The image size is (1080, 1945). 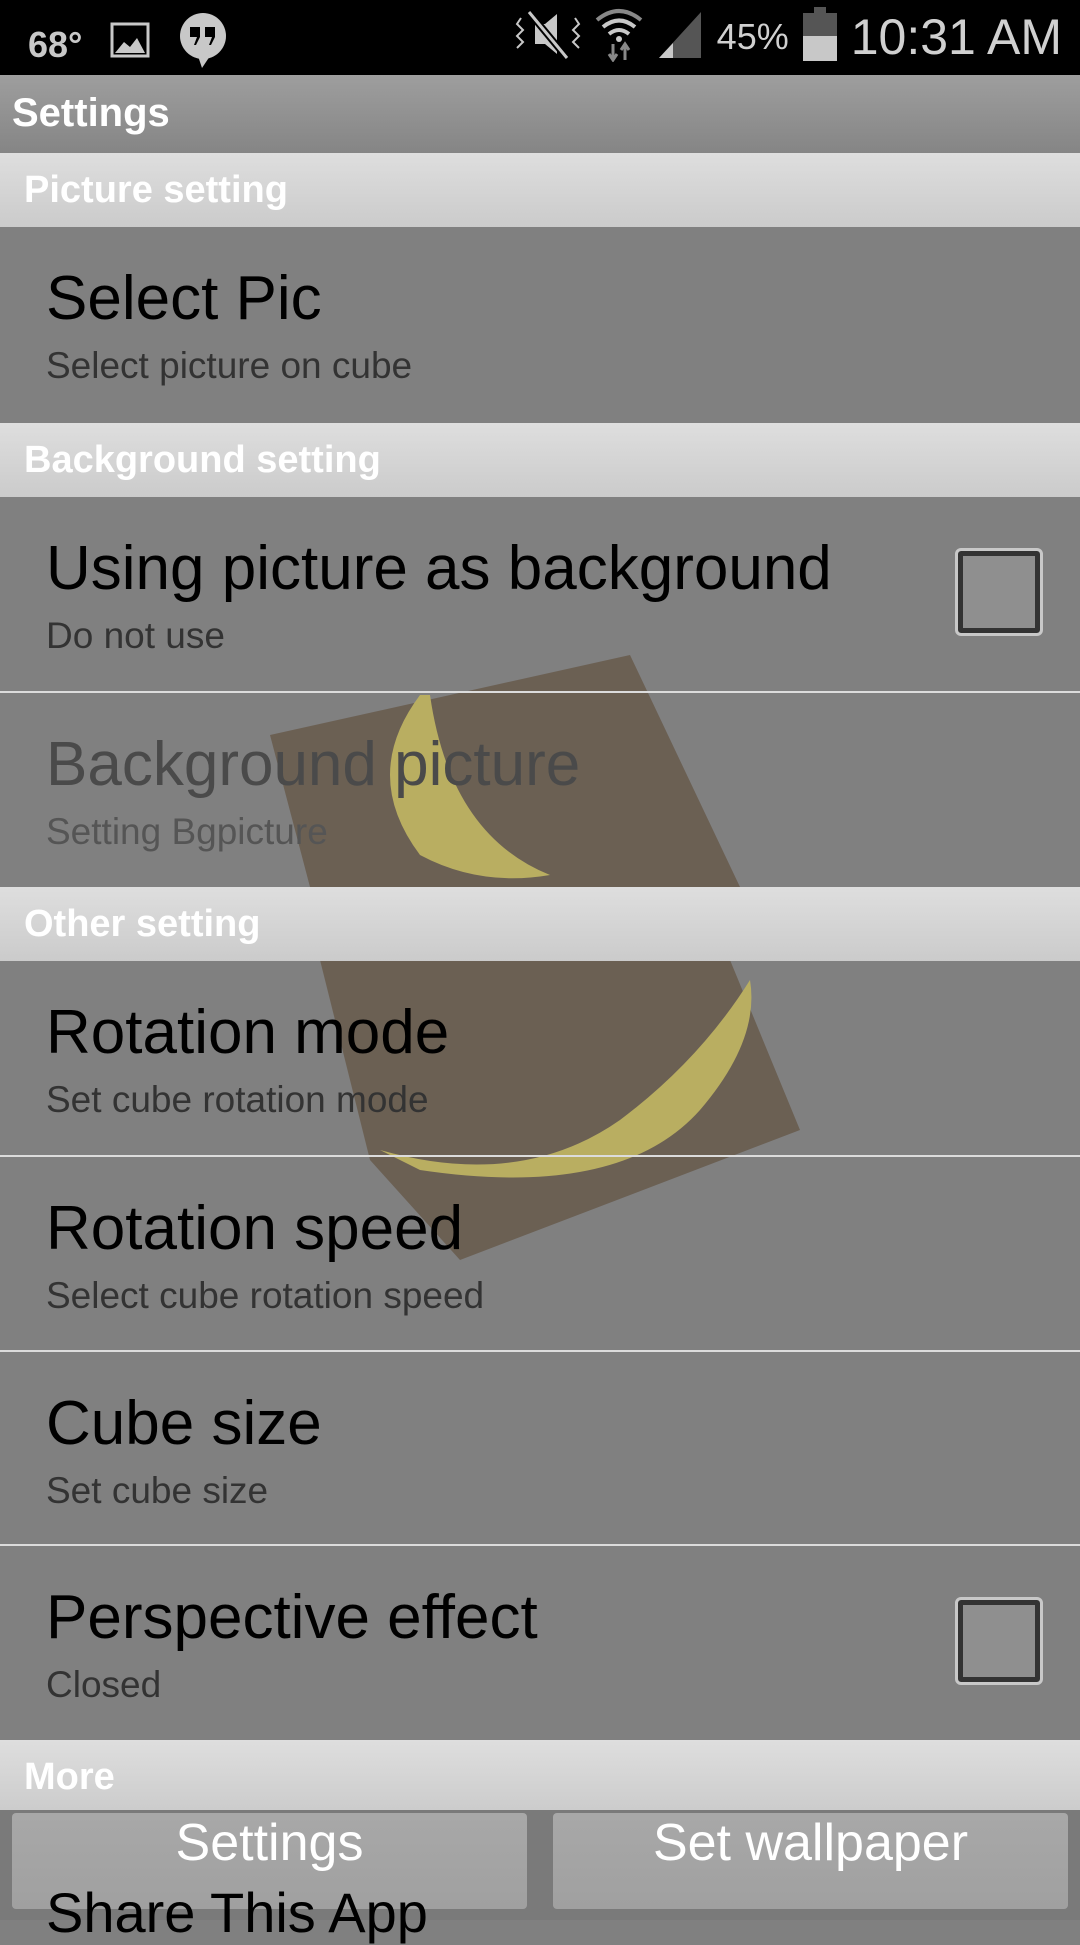 What do you see at coordinates (292, 1617) in the screenshot?
I see `pref-title: Perspective effect` at bounding box center [292, 1617].